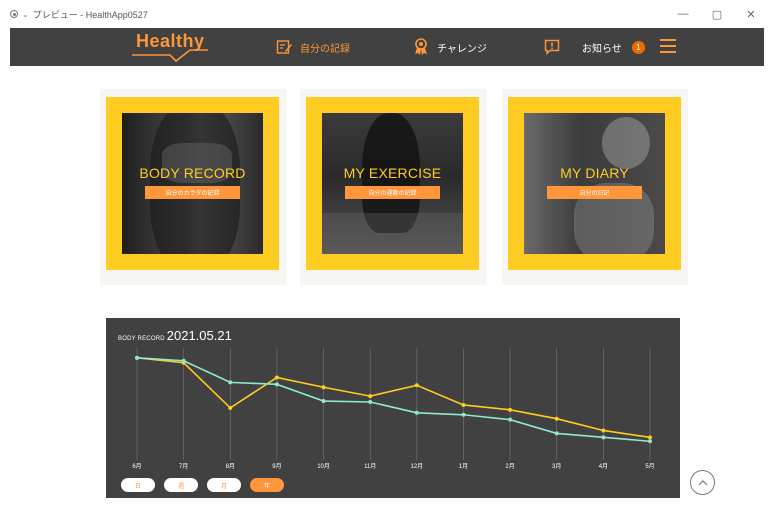 The width and height of the screenshot is (768, 505). I want to click on logo-swoosh-icon, so click(170, 56).